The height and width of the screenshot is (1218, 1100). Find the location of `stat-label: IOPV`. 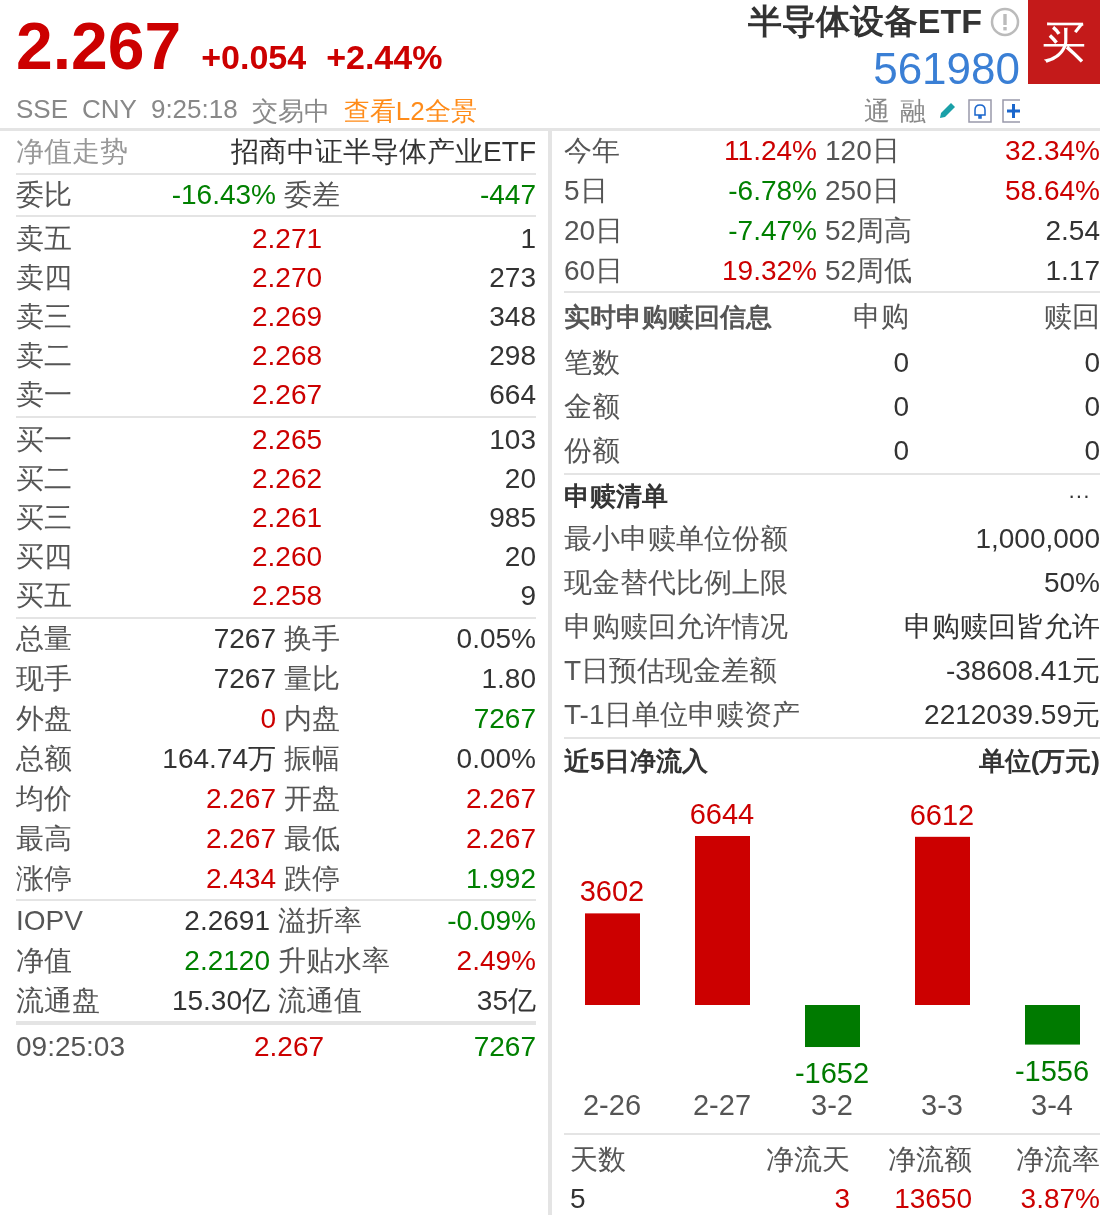

stat-label: IOPV is located at coordinates (50, 921).